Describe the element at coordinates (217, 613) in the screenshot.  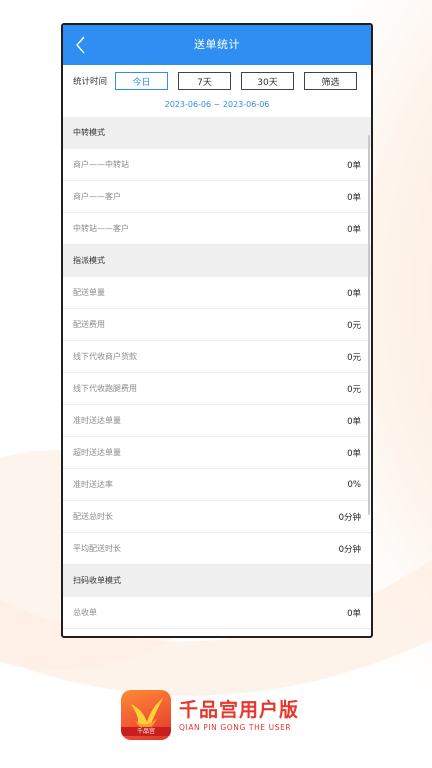
I see `stat-row: 总收单 0单` at that location.